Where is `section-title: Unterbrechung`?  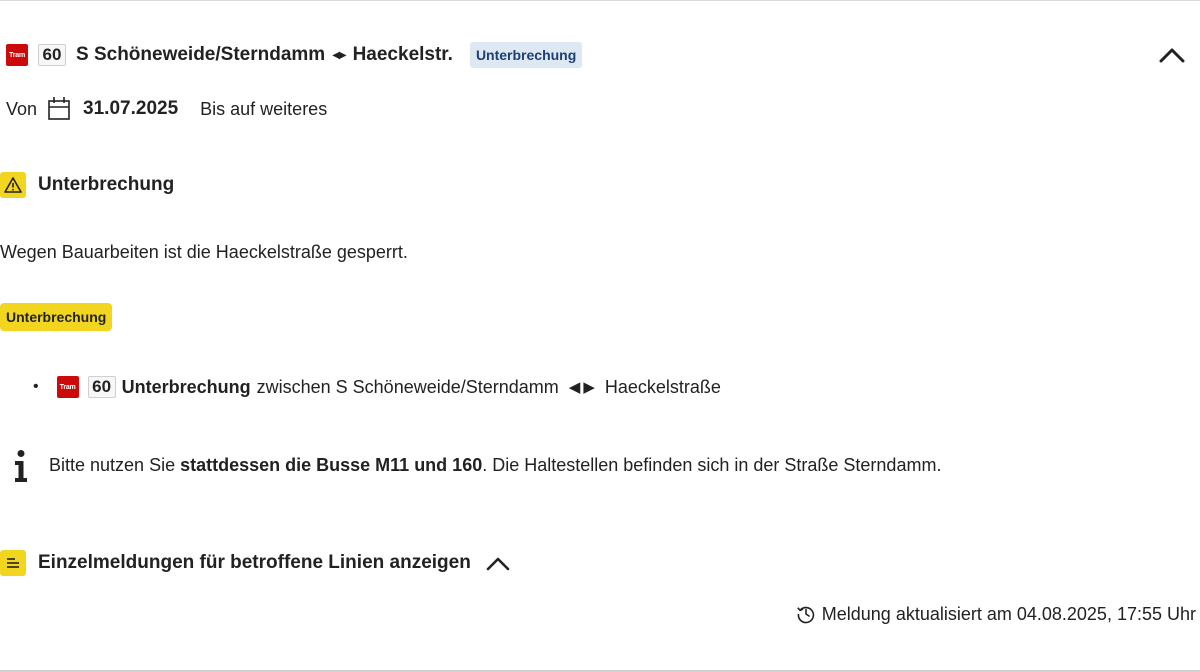
section-title: Unterbrechung is located at coordinates (106, 184).